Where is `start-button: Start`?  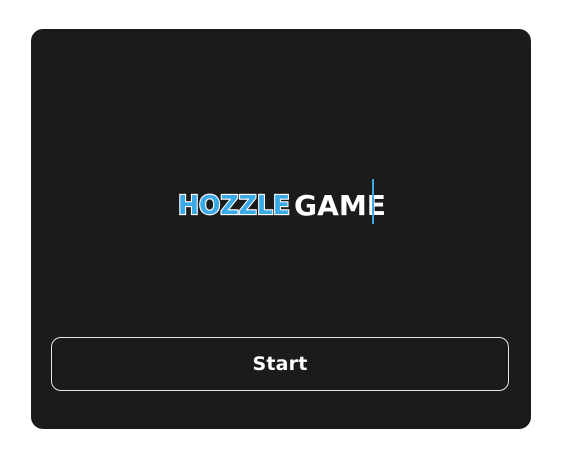
start-button: Start is located at coordinates (280, 364).